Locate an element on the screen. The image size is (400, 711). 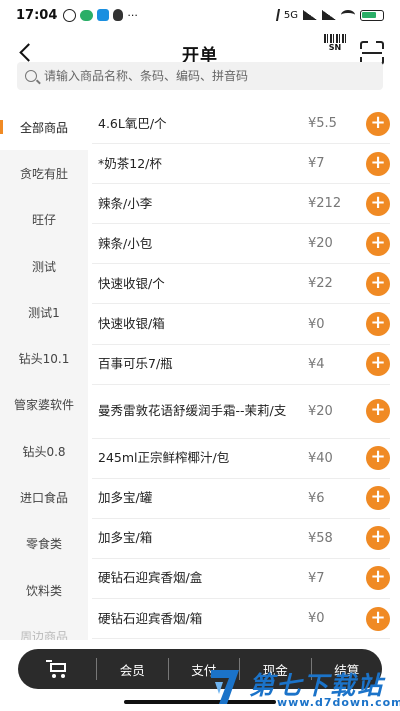
checkout-bar: 会员 支付 现金 结算 is located at coordinates (200, 669).